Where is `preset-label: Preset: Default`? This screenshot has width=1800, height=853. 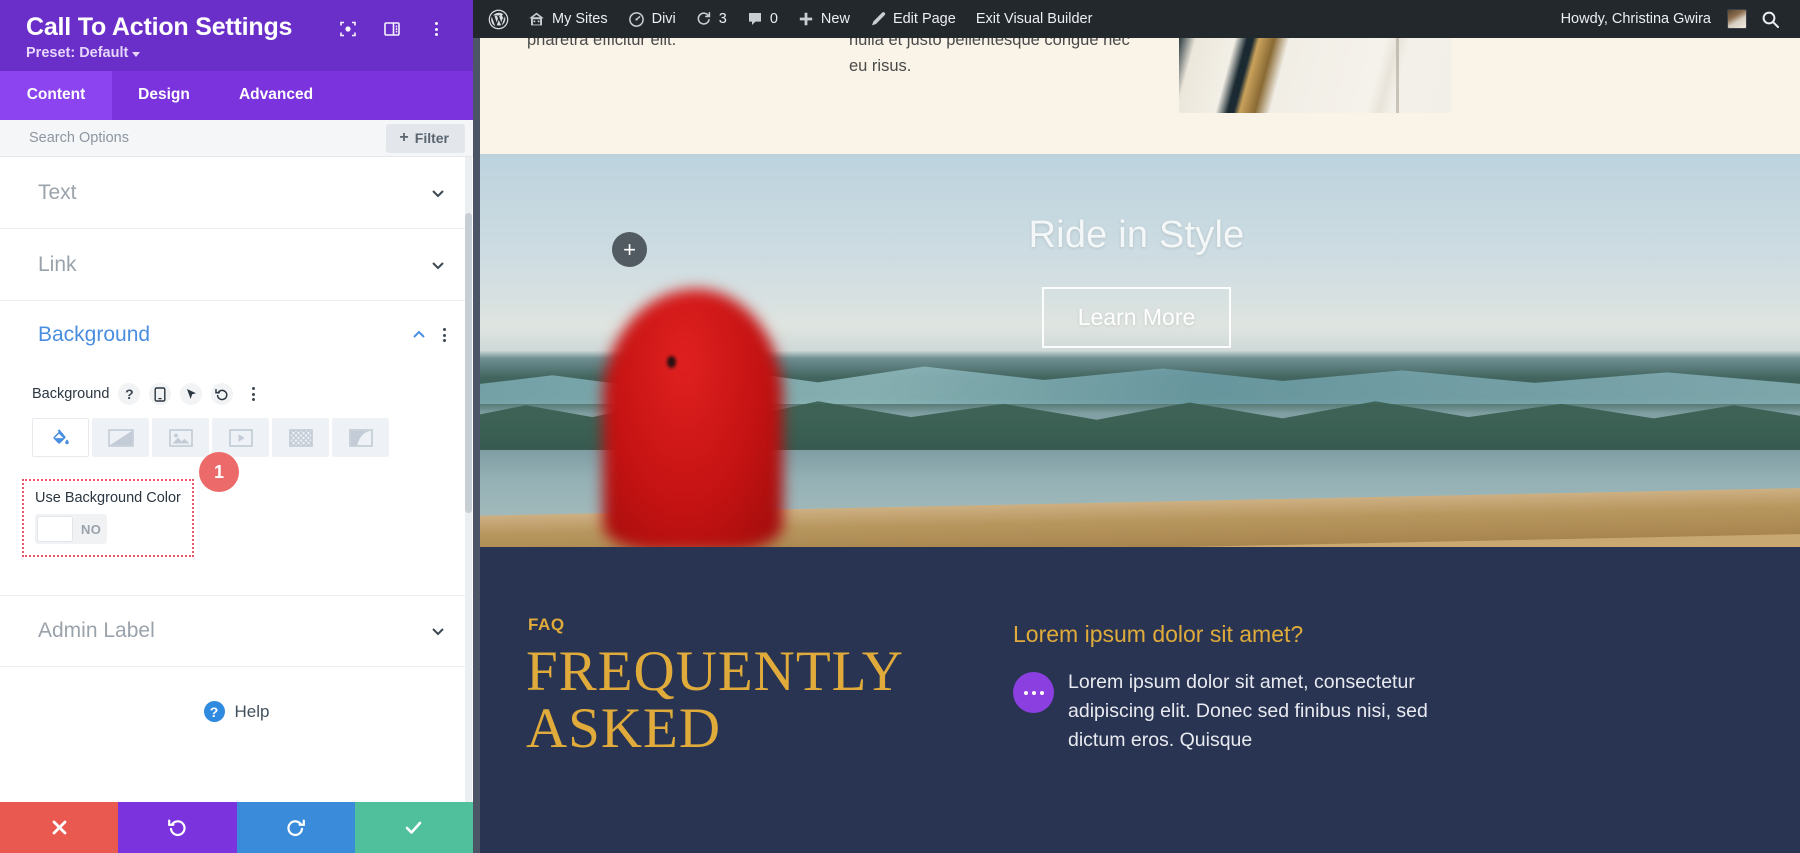 preset-label: Preset: Default is located at coordinates (77, 53).